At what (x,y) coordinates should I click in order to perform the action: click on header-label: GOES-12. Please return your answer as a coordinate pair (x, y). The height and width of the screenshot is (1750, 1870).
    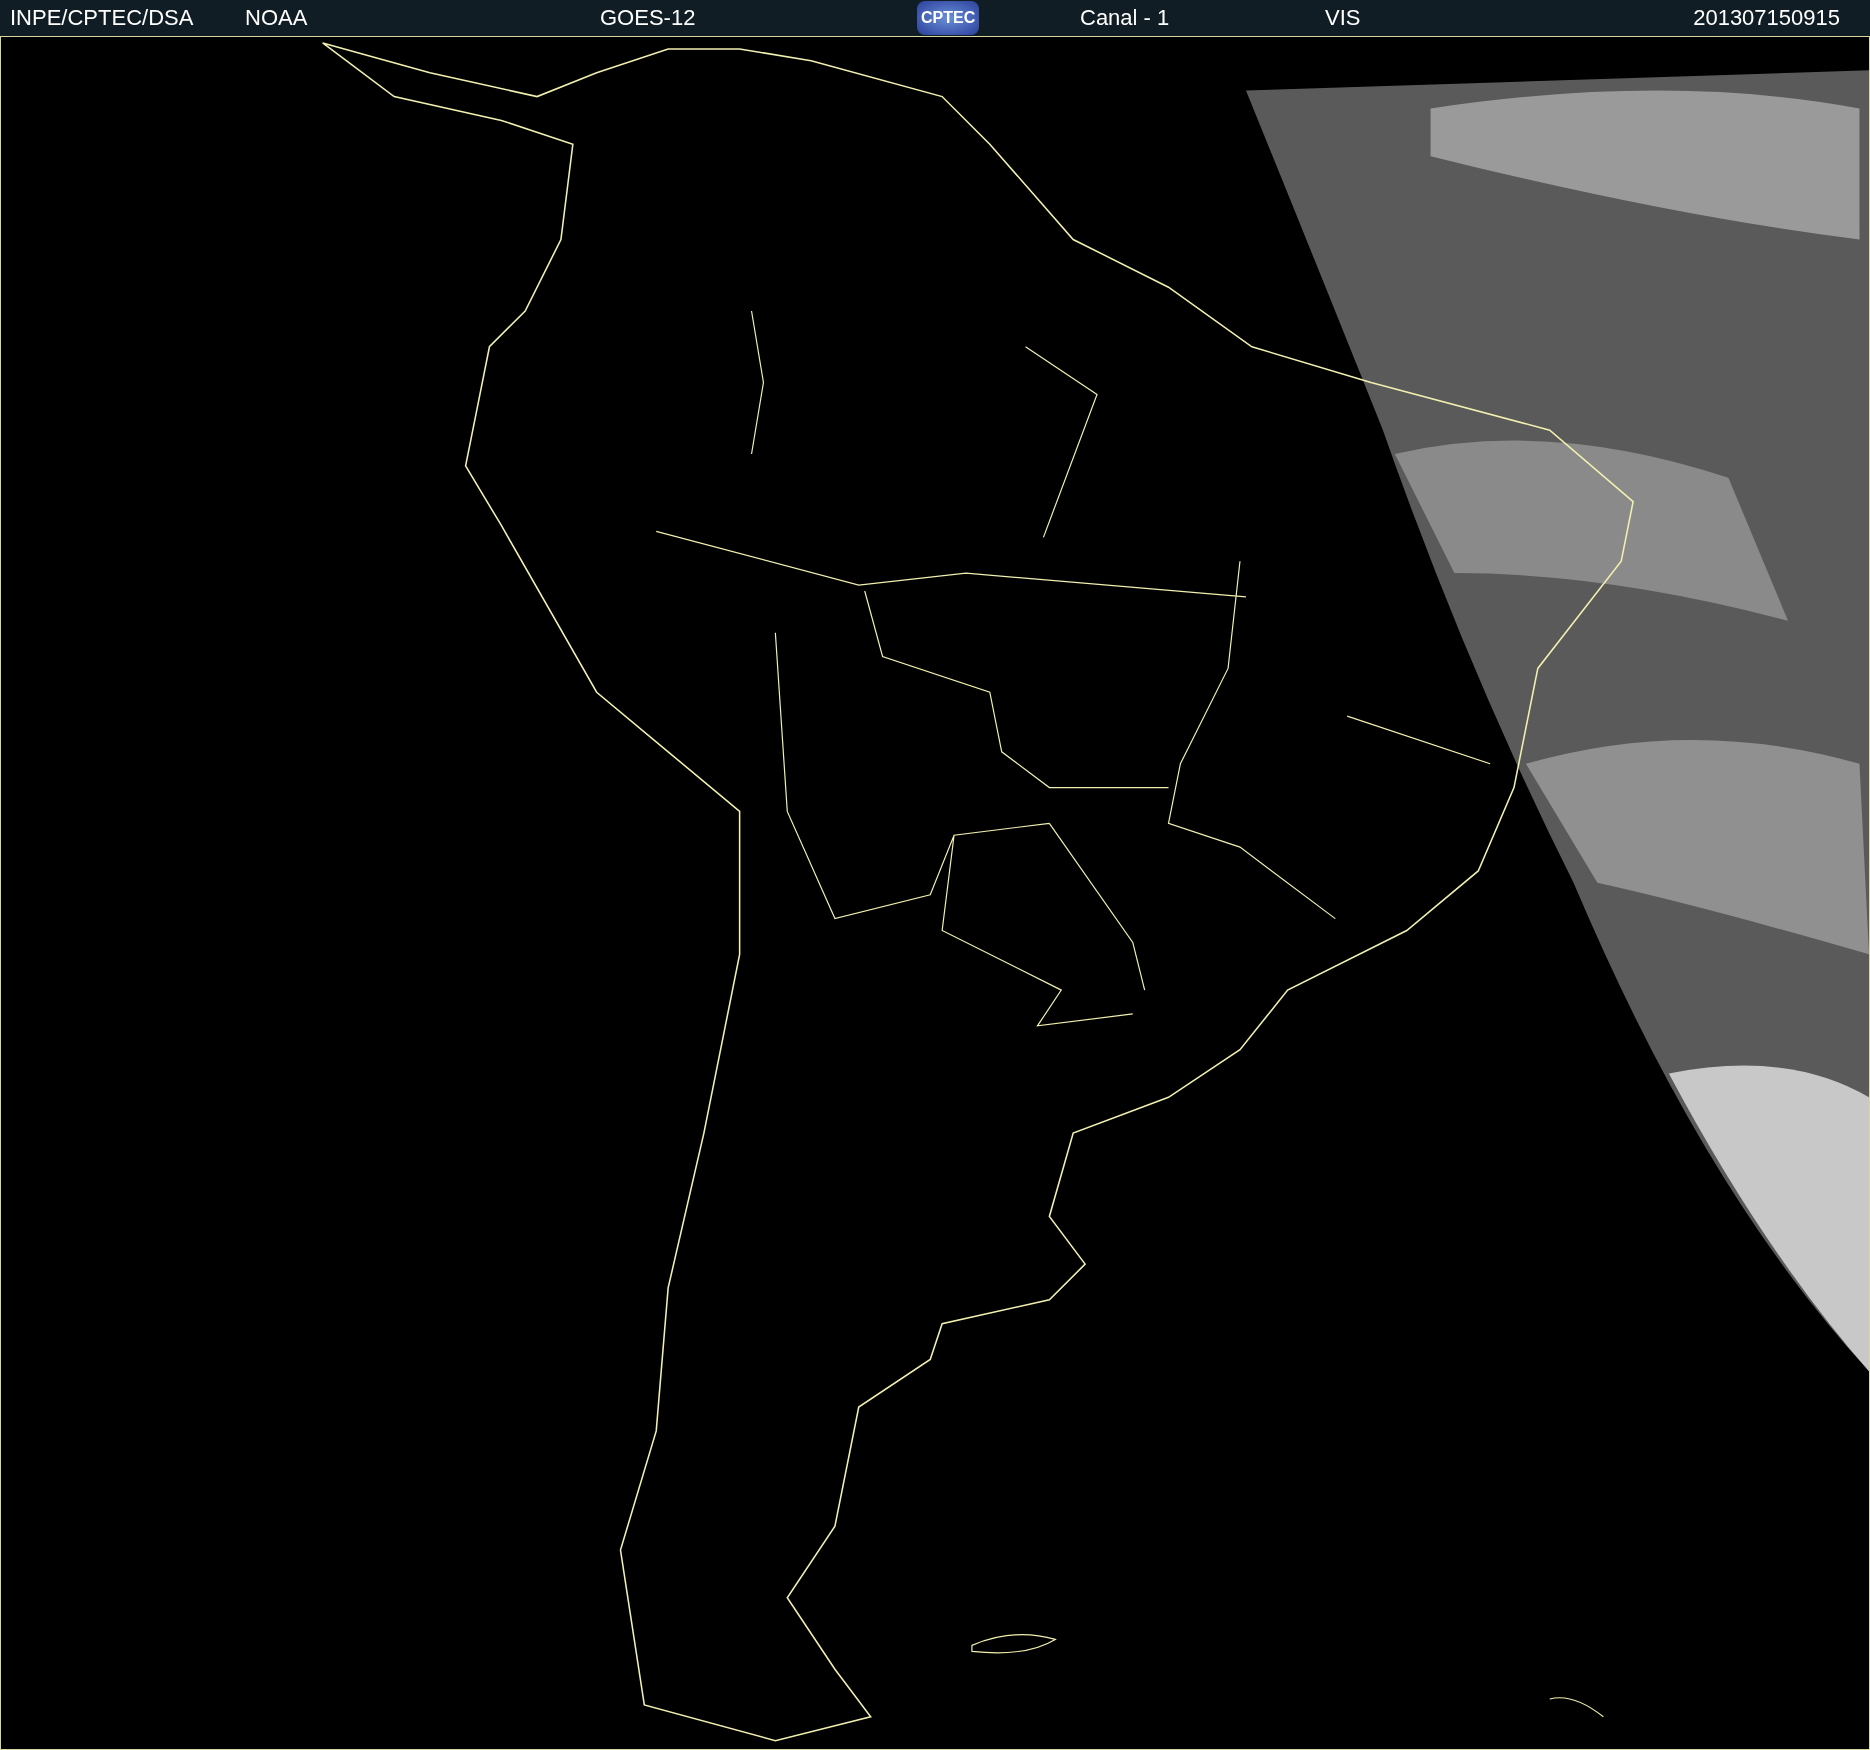
    Looking at the image, I should click on (648, 18).